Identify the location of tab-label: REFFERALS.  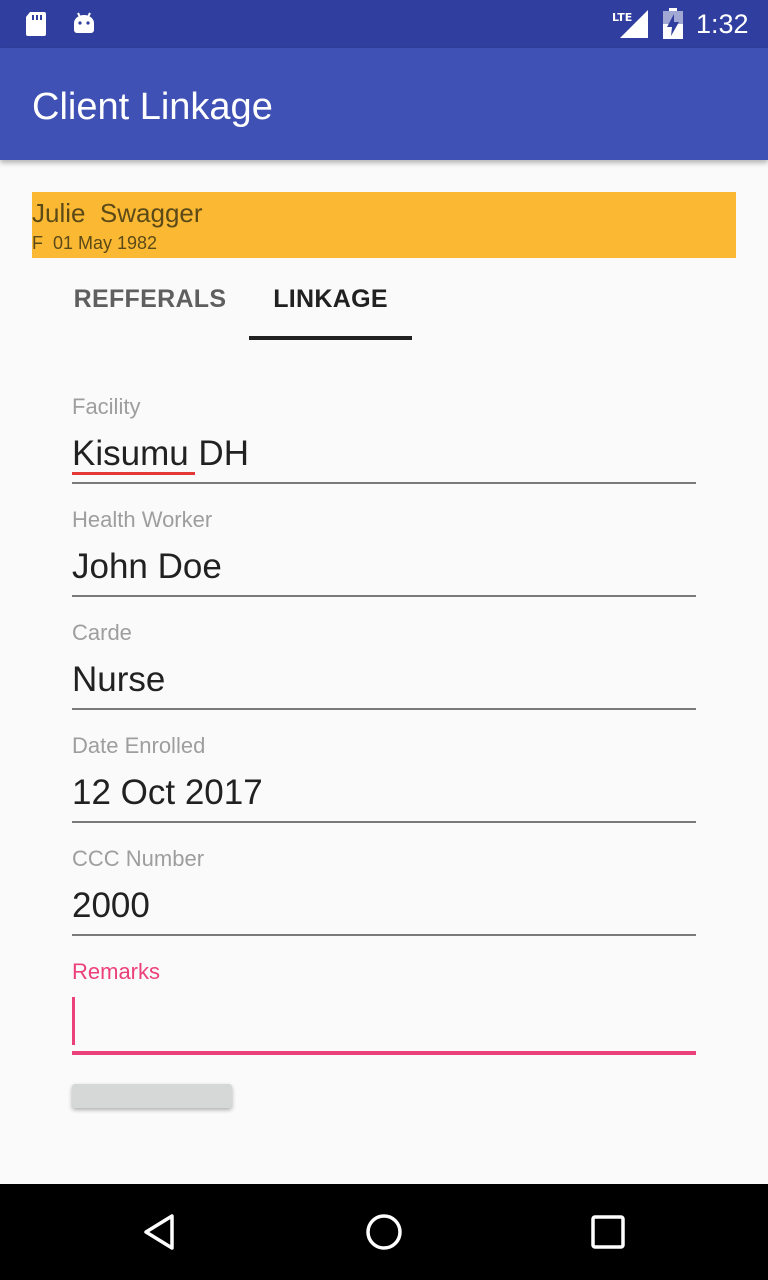
(150, 298).